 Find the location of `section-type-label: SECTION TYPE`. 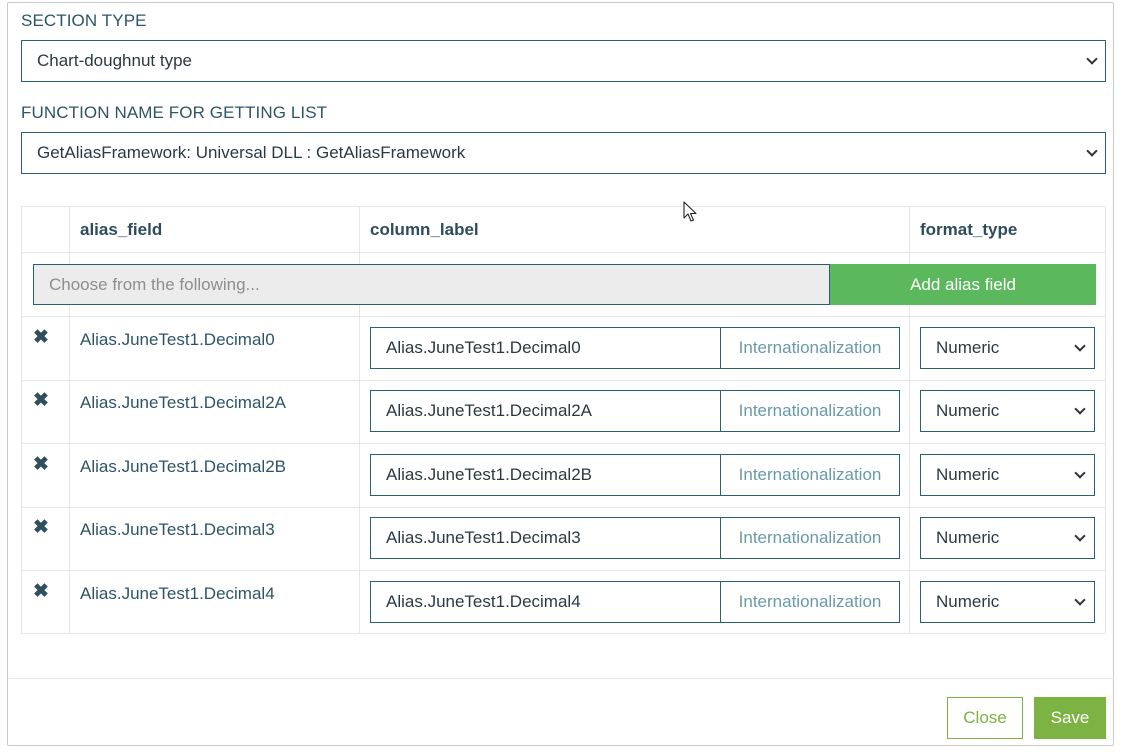

section-type-label: SECTION TYPE is located at coordinates (84, 20).